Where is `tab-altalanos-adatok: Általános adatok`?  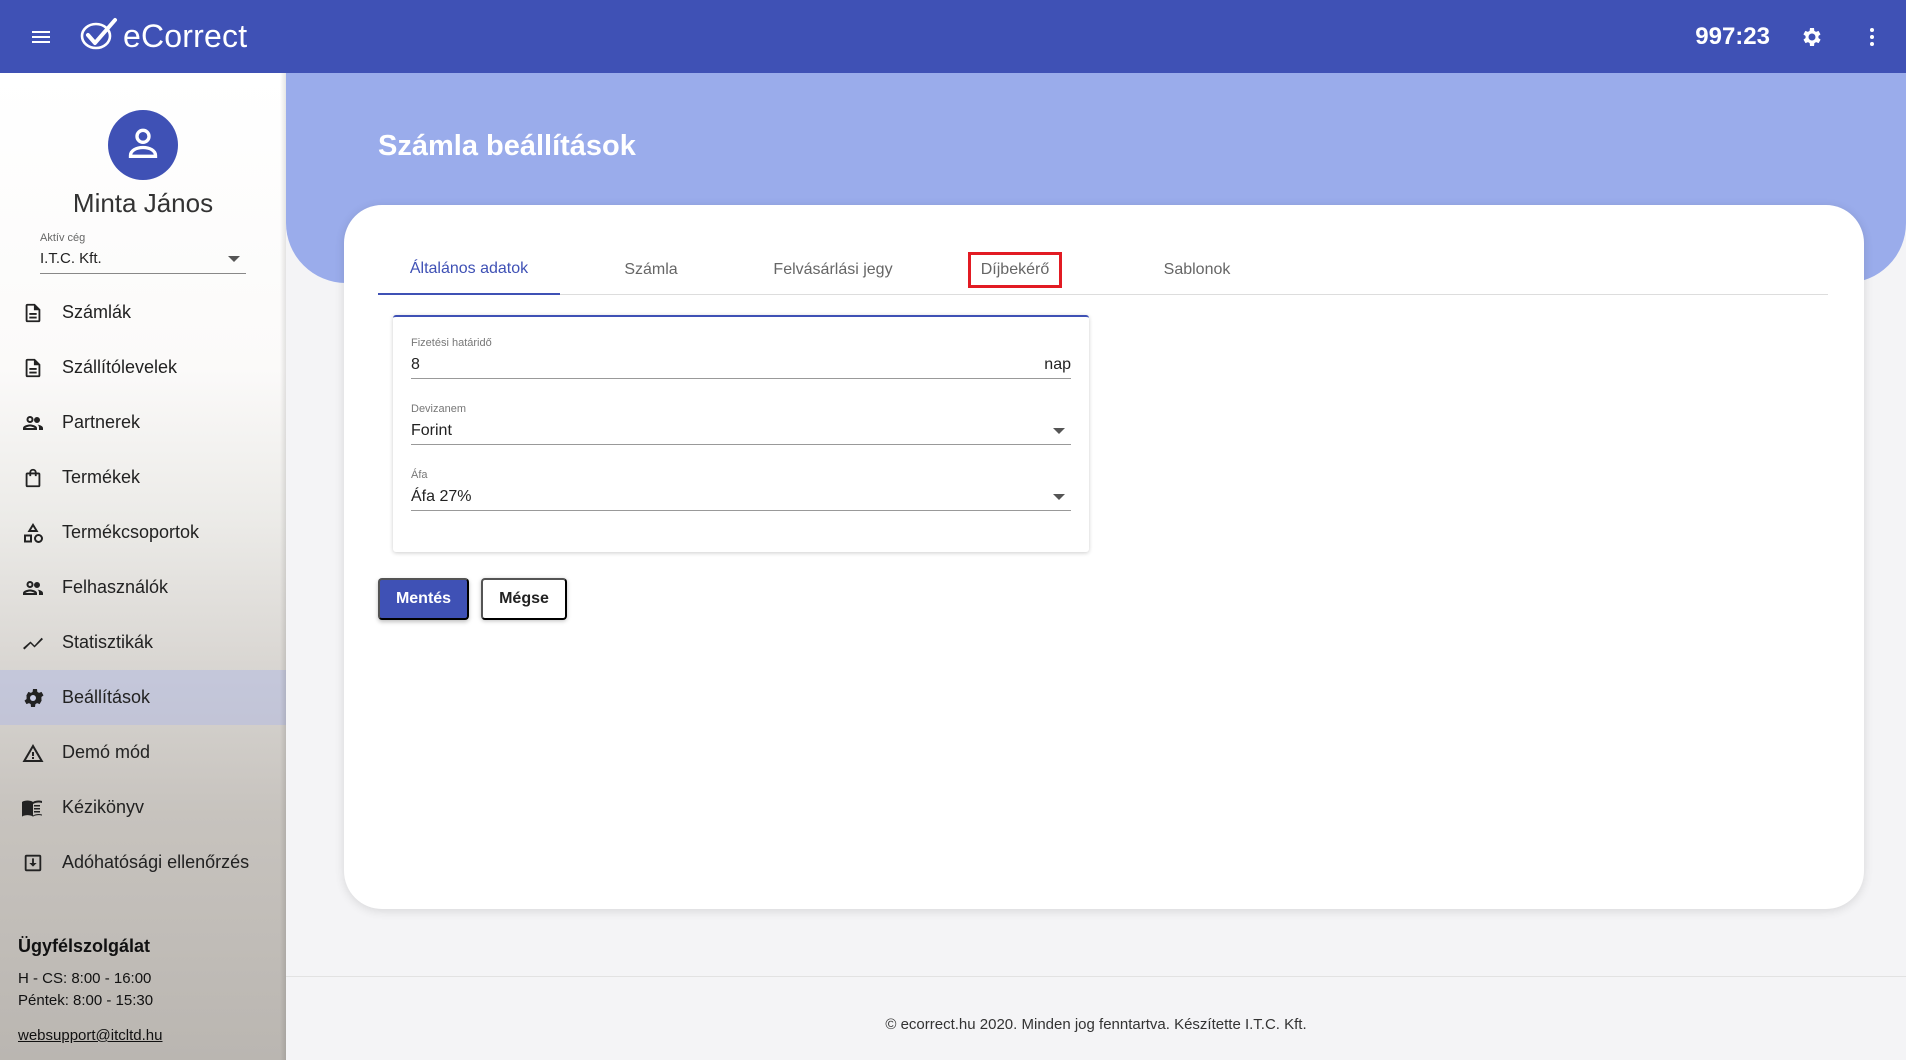
tab-altalanos-adatok: Általános adatok is located at coordinates (469, 270).